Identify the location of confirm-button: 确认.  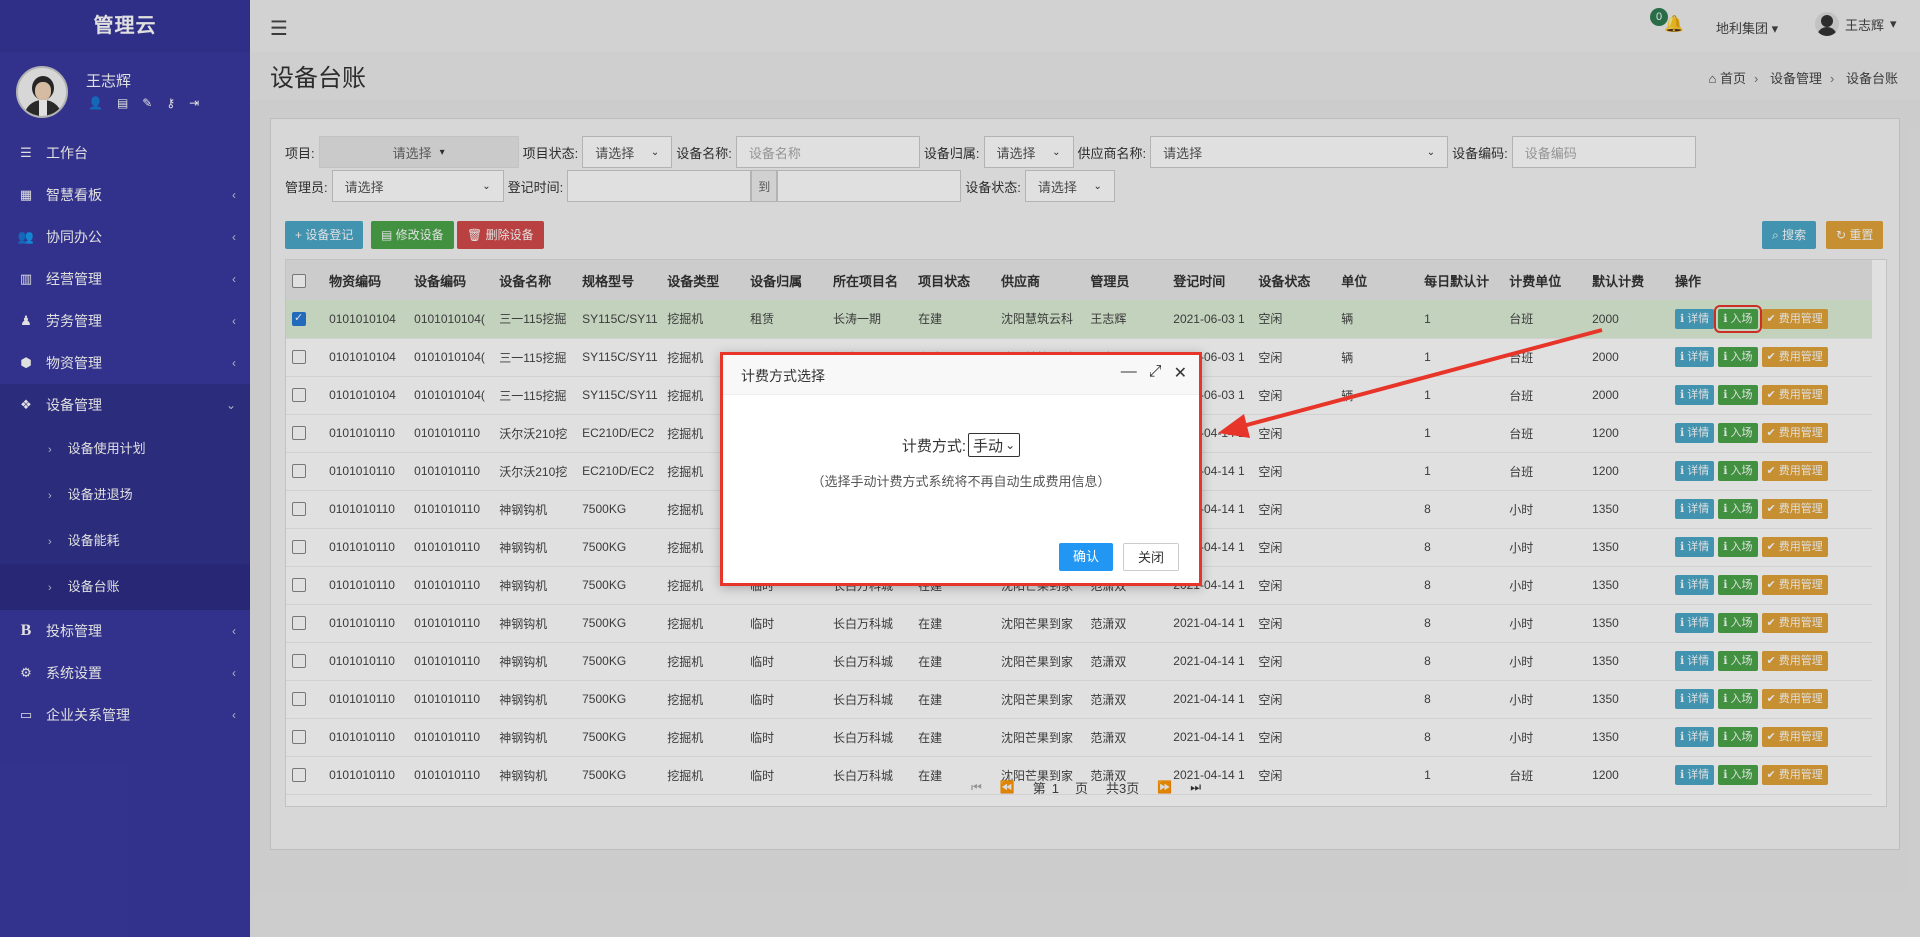
(1085, 557).